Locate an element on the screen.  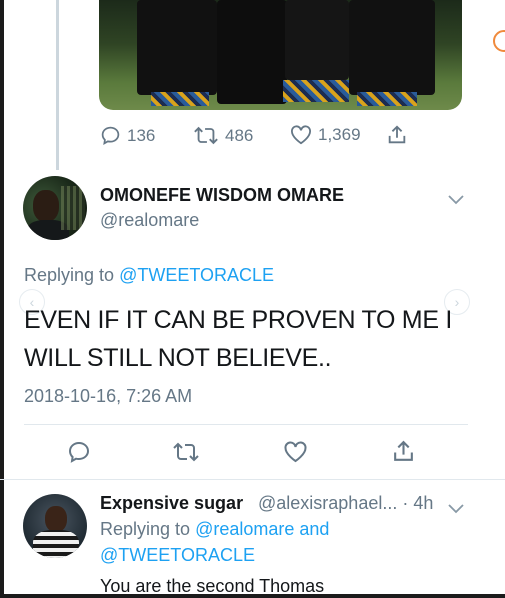
reply-avatar is located at coordinates (55, 526).